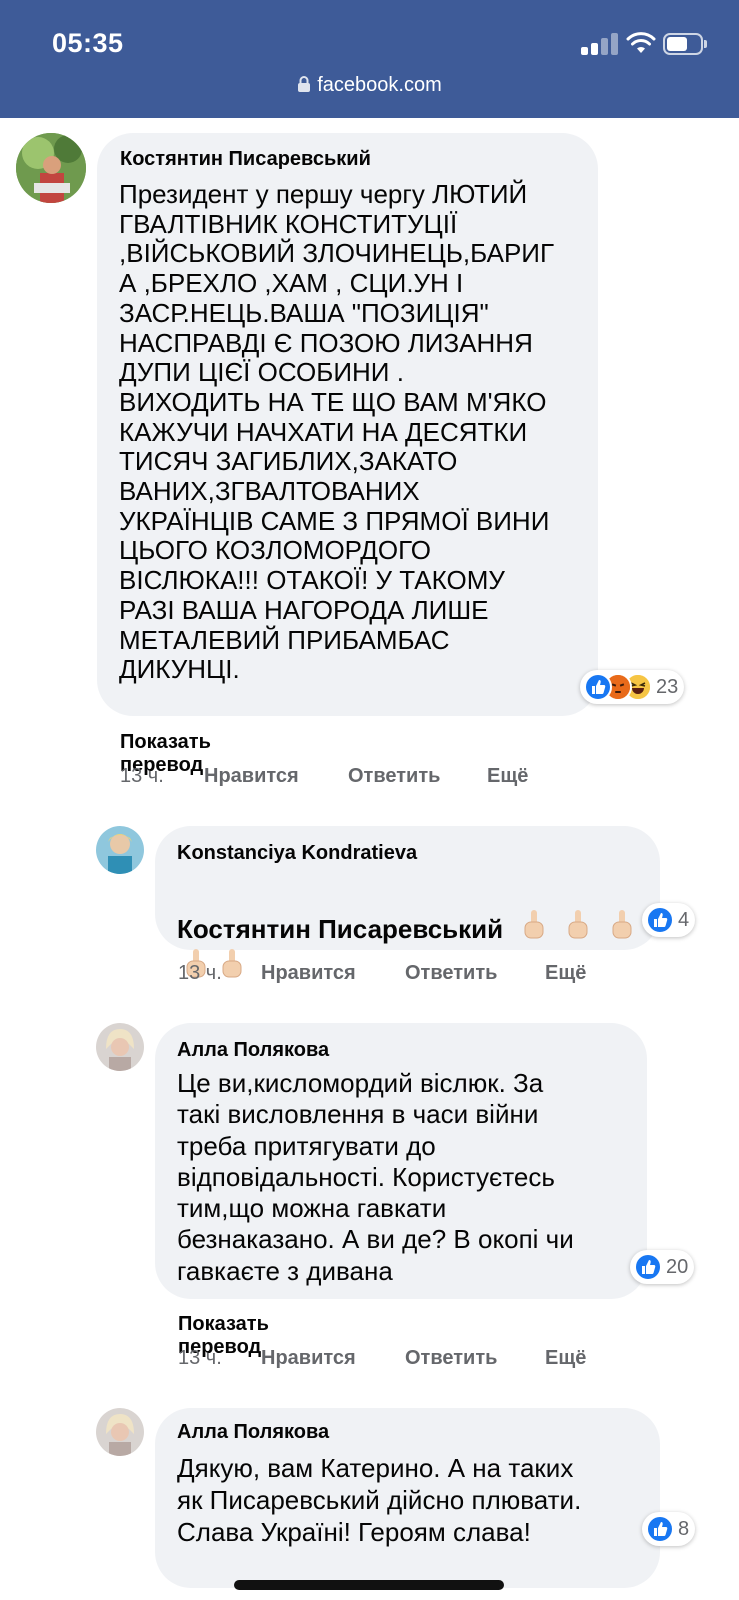  Describe the element at coordinates (685, 44) in the screenshot. I see `battery-icon` at that location.